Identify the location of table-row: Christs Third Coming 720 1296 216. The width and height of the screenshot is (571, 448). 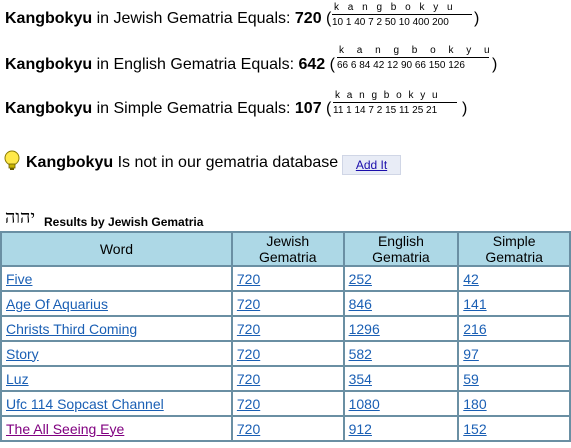
(285, 328).